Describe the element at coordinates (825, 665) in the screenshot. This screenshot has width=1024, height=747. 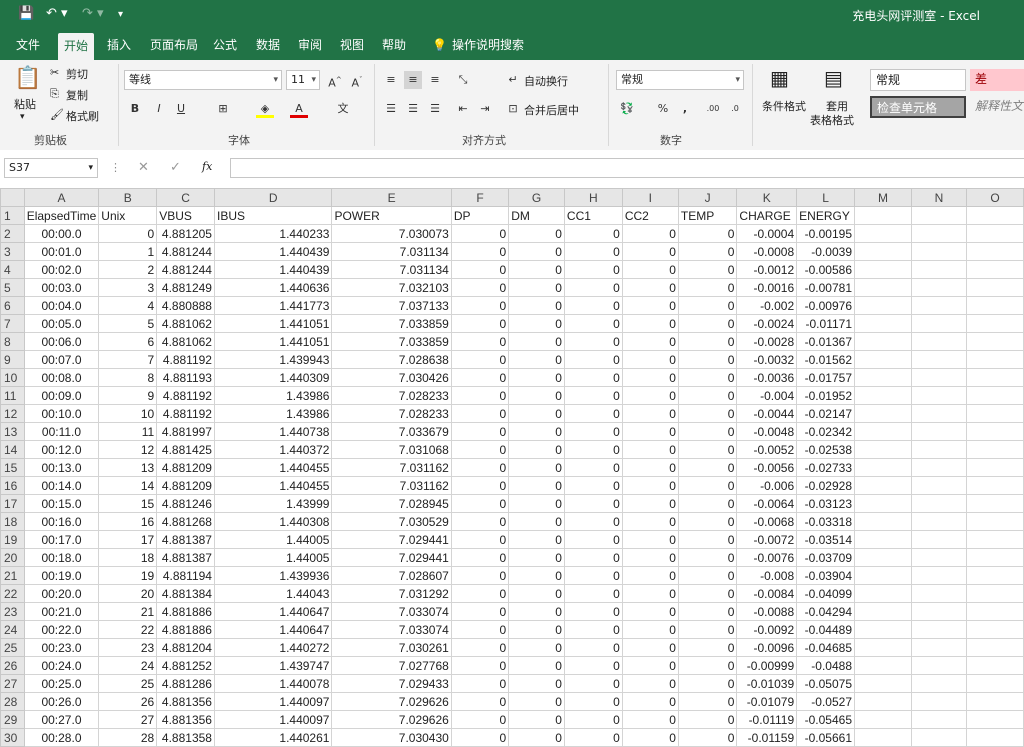
I see `cell-l26: -0.0488` at that location.